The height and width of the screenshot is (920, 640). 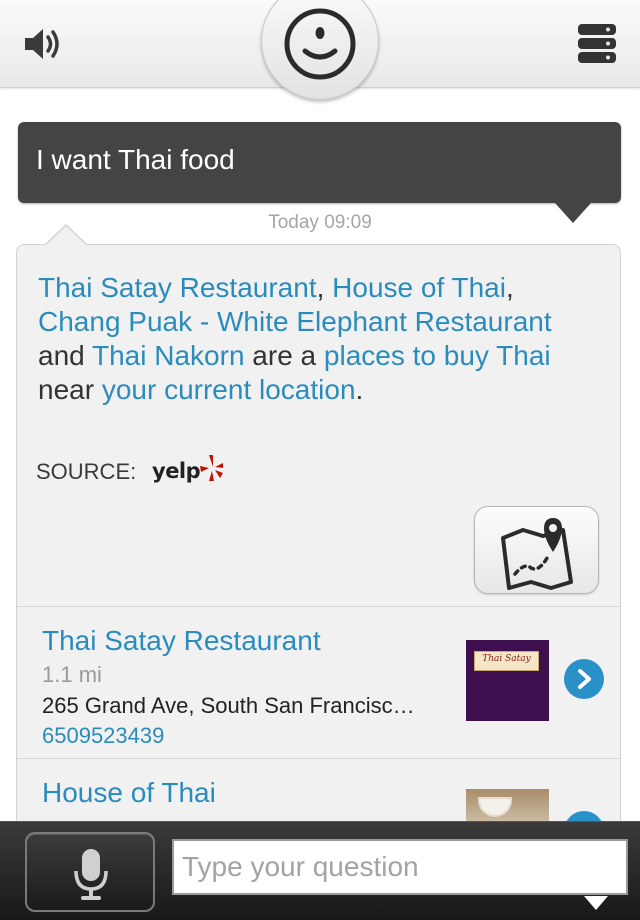 I want to click on user-message-bubble: I want Thai food, so click(x=319, y=172).